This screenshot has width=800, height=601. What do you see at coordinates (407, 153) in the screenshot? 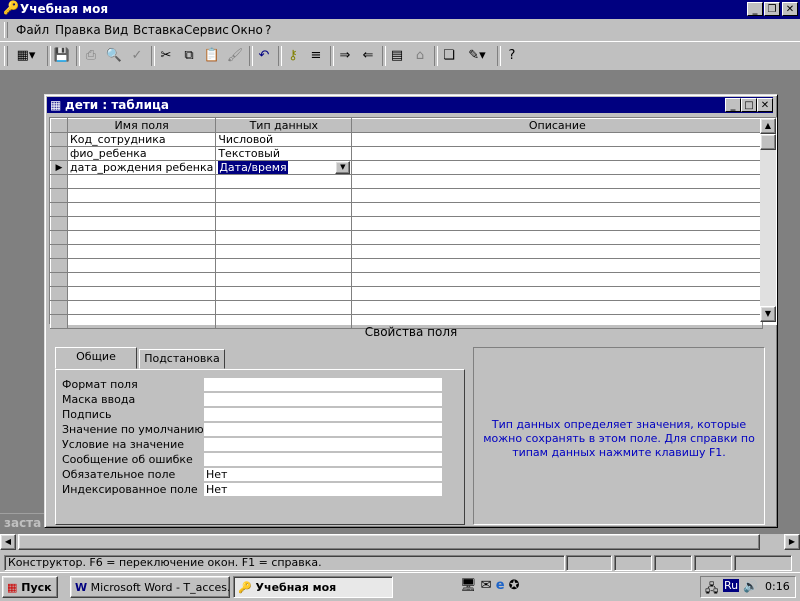
I see `table-row: фио_ребенка Текстовый` at bounding box center [407, 153].